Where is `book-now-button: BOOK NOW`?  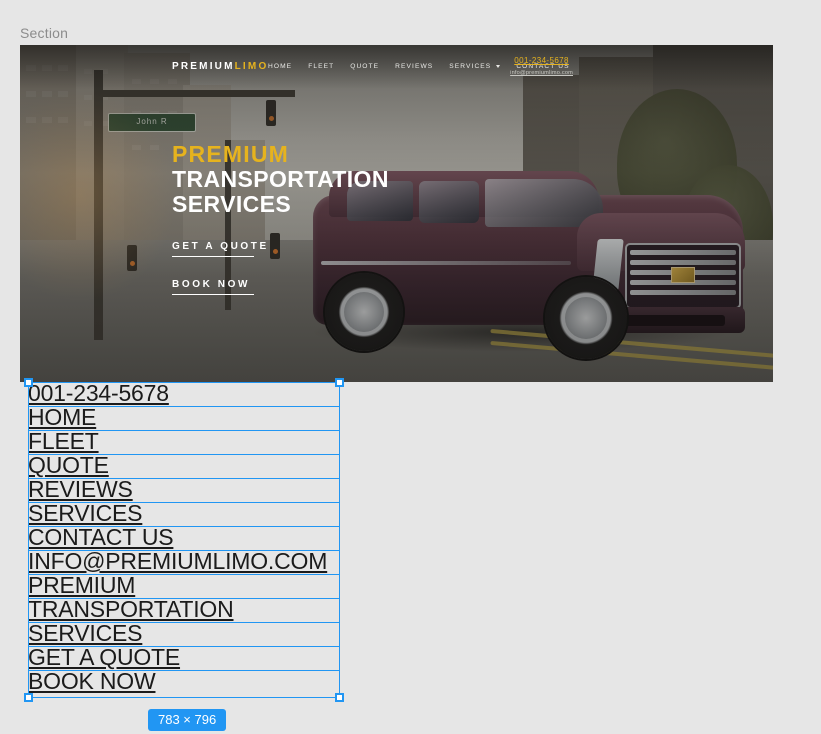 book-now-button: BOOK NOW is located at coordinates (213, 287).